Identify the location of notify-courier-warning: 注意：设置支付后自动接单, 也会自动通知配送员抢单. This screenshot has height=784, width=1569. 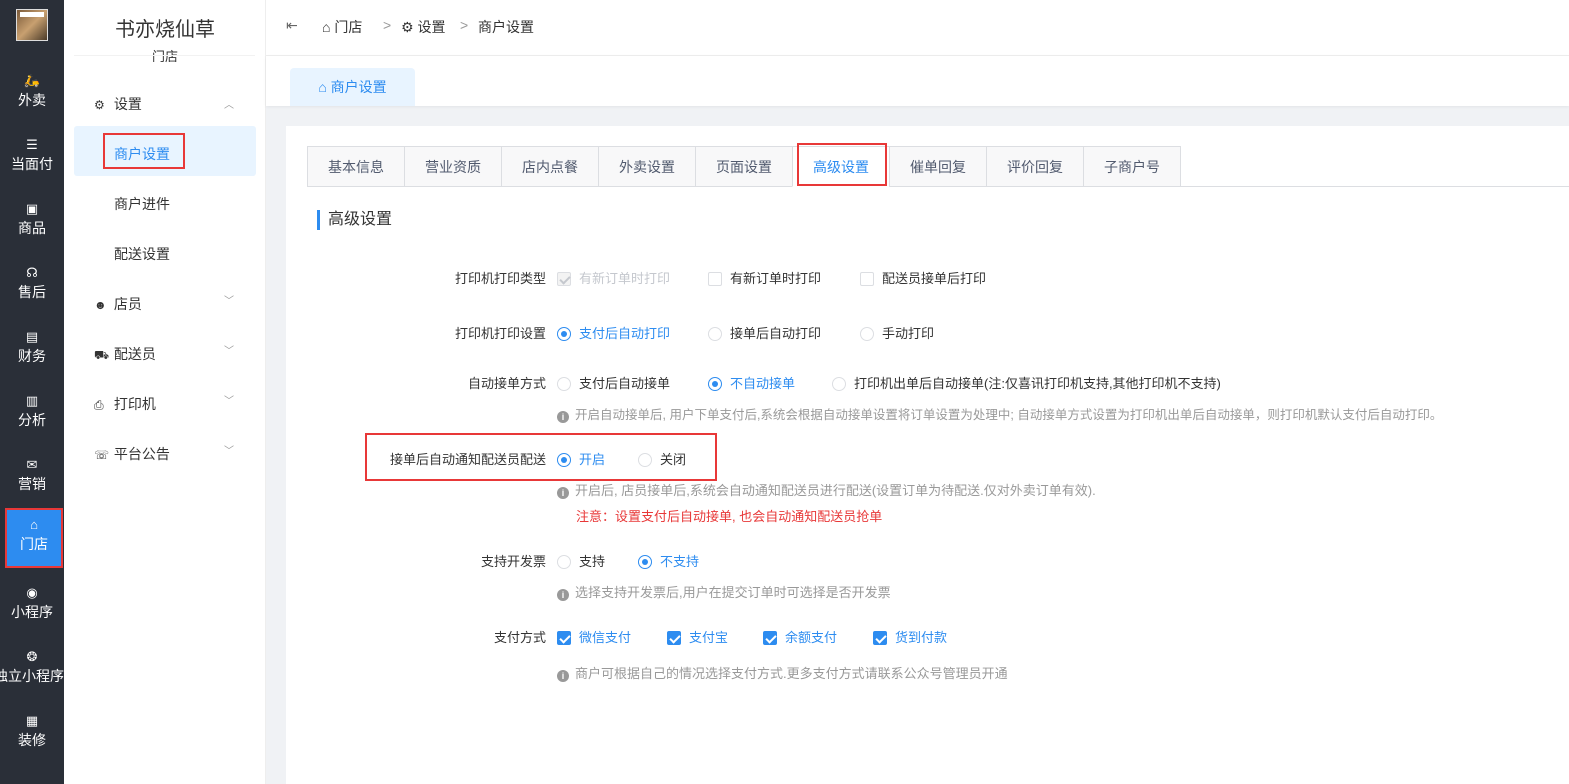
(729, 516).